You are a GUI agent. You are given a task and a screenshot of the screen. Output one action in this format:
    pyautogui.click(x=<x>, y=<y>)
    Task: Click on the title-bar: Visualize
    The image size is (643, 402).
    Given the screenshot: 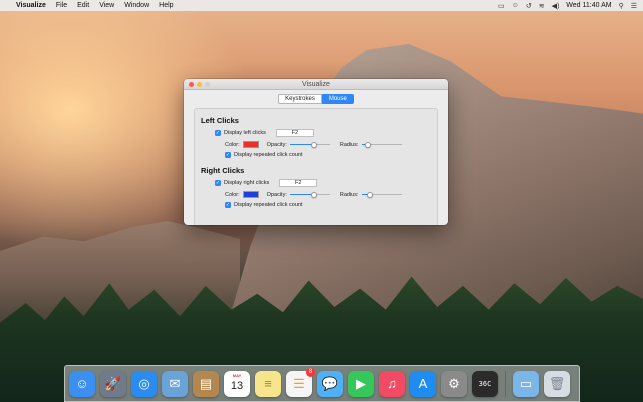 What is the action you would take?
    pyautogui.click(x=316, y=84)
    